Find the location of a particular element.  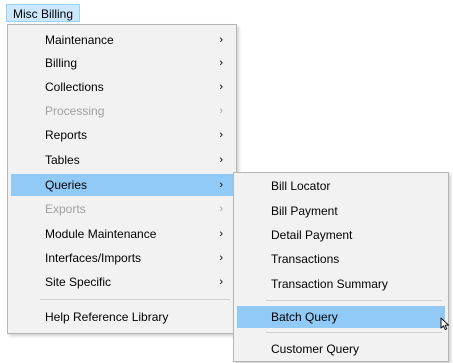

menu-item-processing: Processing › is located at coordinates (122, 111).